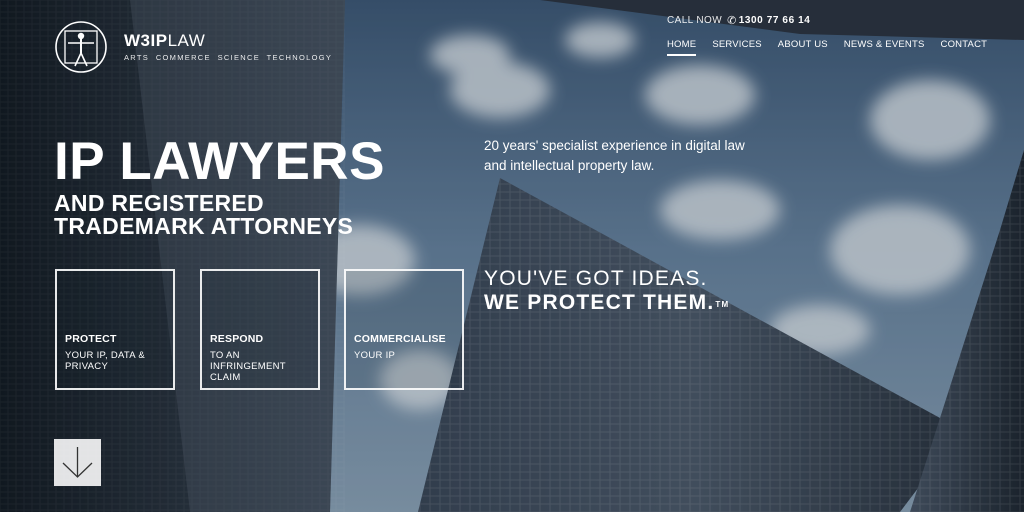  I want to click on site-logo: W3IPLAW ARTS COMMERCE SCIENCE TECHNOLOGY, so click(193, 47).